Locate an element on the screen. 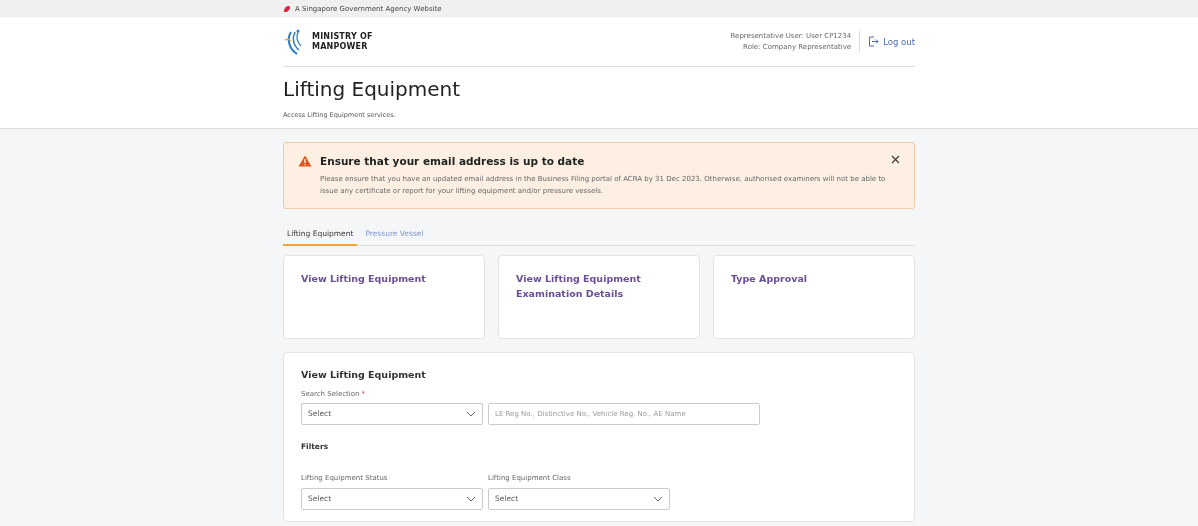 The height and width of the screenshot is (526, 1198). service-card: View Lifting Equipment Examination Details is located at coordinates (599, 296).